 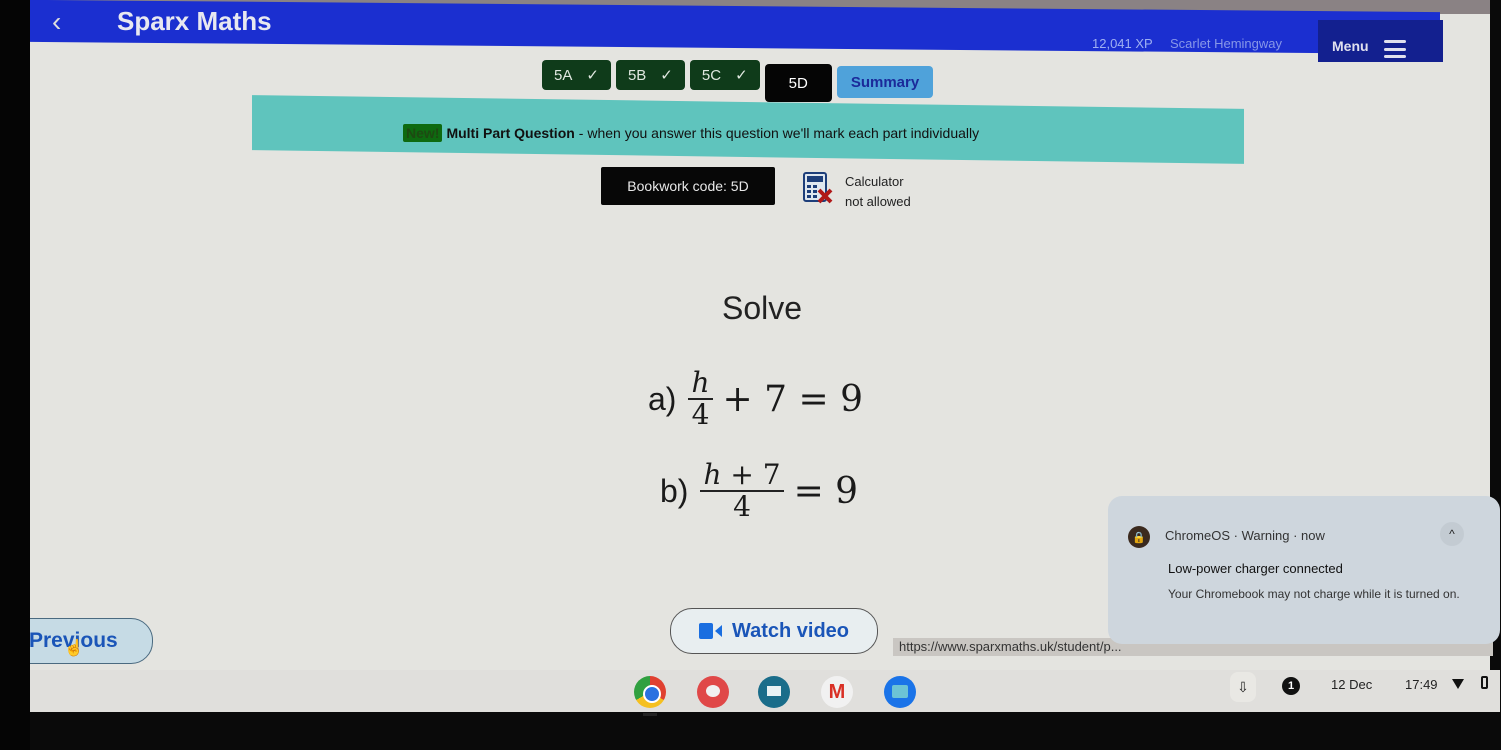 What do you see at coordinates (1421, 684) in the screenshot?
I see `clock: 17:49` at bounding box center [1421, 684].